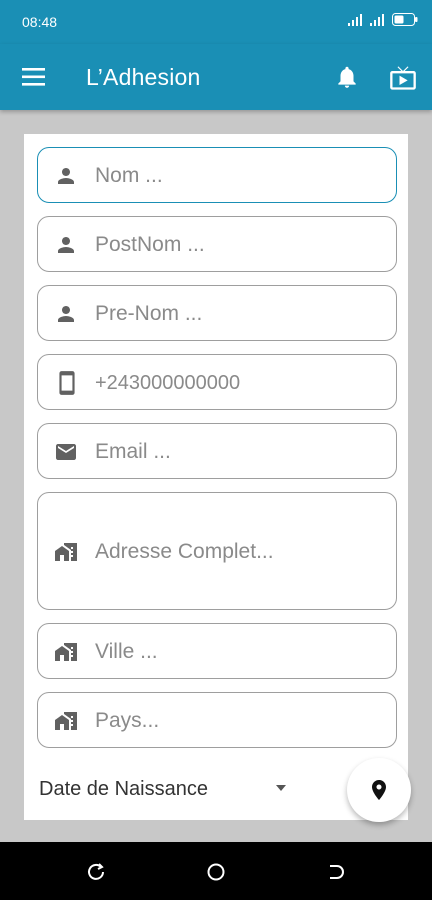  What do you see at coordinates (403, 78) in the screenshot?
I see `tv-icon` at bounding box center [403, 78].